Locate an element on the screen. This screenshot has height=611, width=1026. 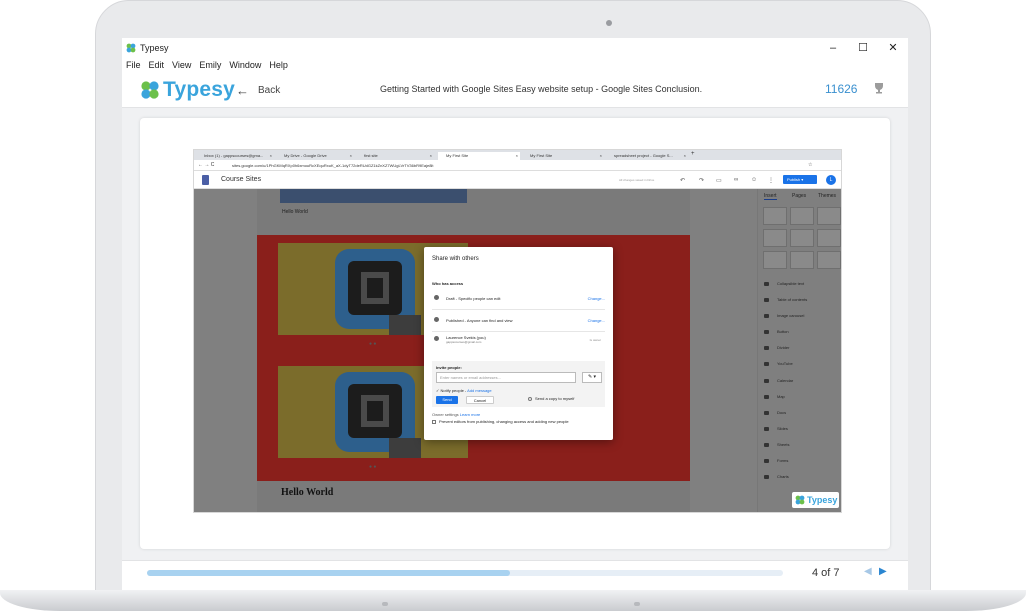
next-page-icon: ▶ is located at coordinates (883, 571).